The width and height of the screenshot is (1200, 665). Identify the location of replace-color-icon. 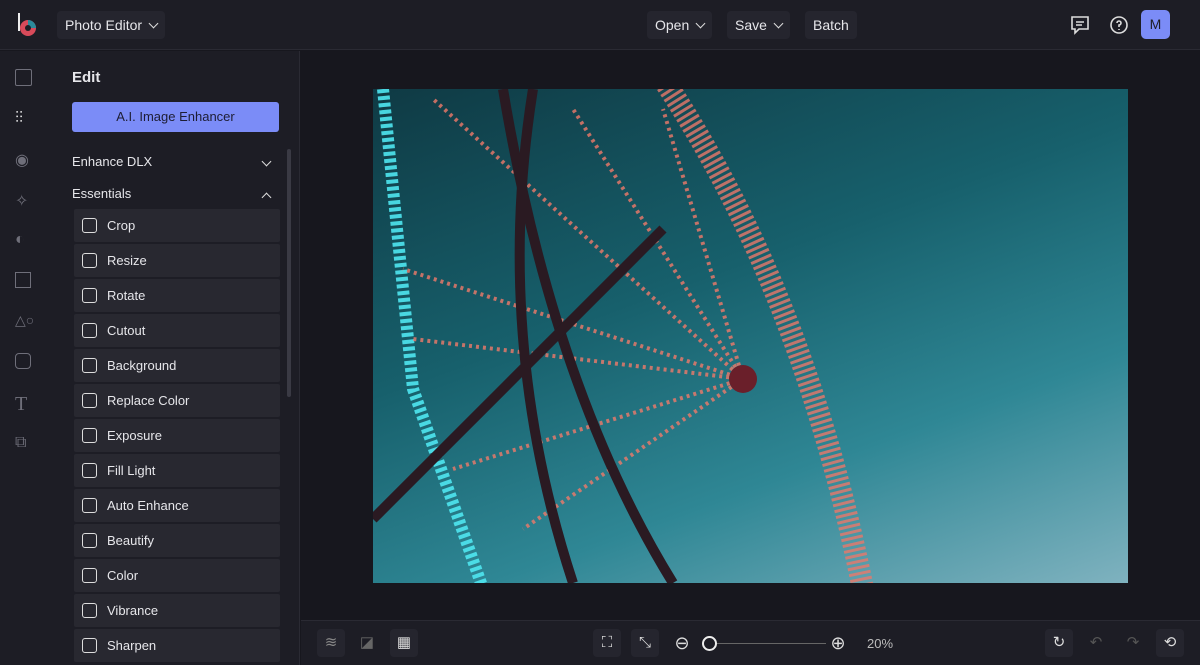
(89, 400).